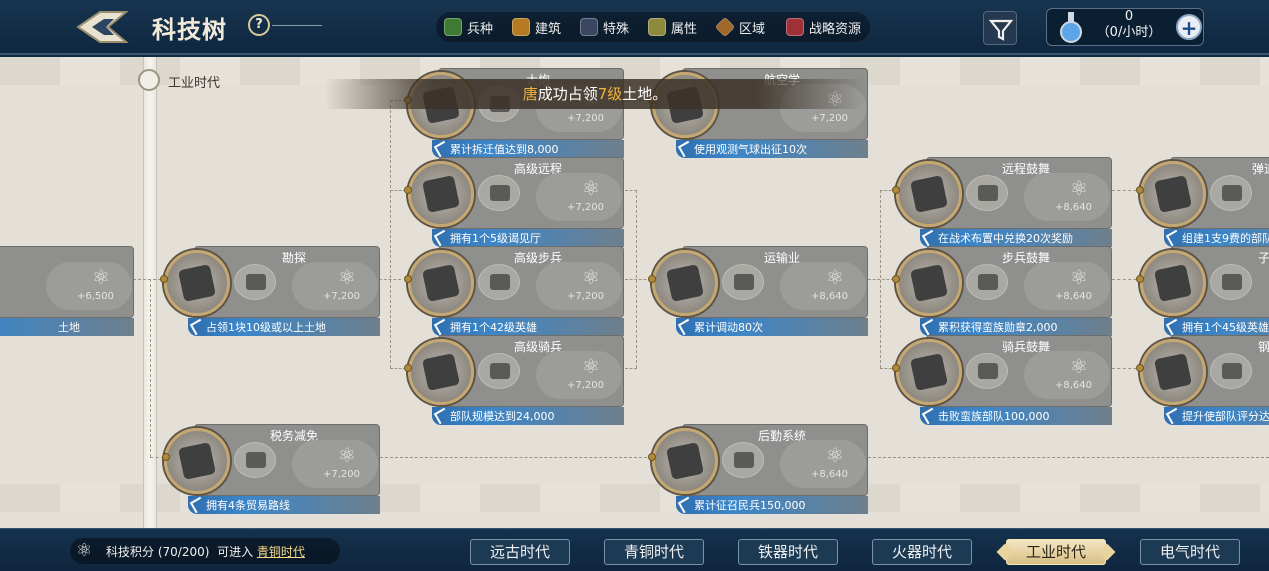 This screenshot has width=1269, height=571. Describe the element at coordinates (823, 27) in the screenshot. I see `legend-strategic-resource: 战略资源` at that location.